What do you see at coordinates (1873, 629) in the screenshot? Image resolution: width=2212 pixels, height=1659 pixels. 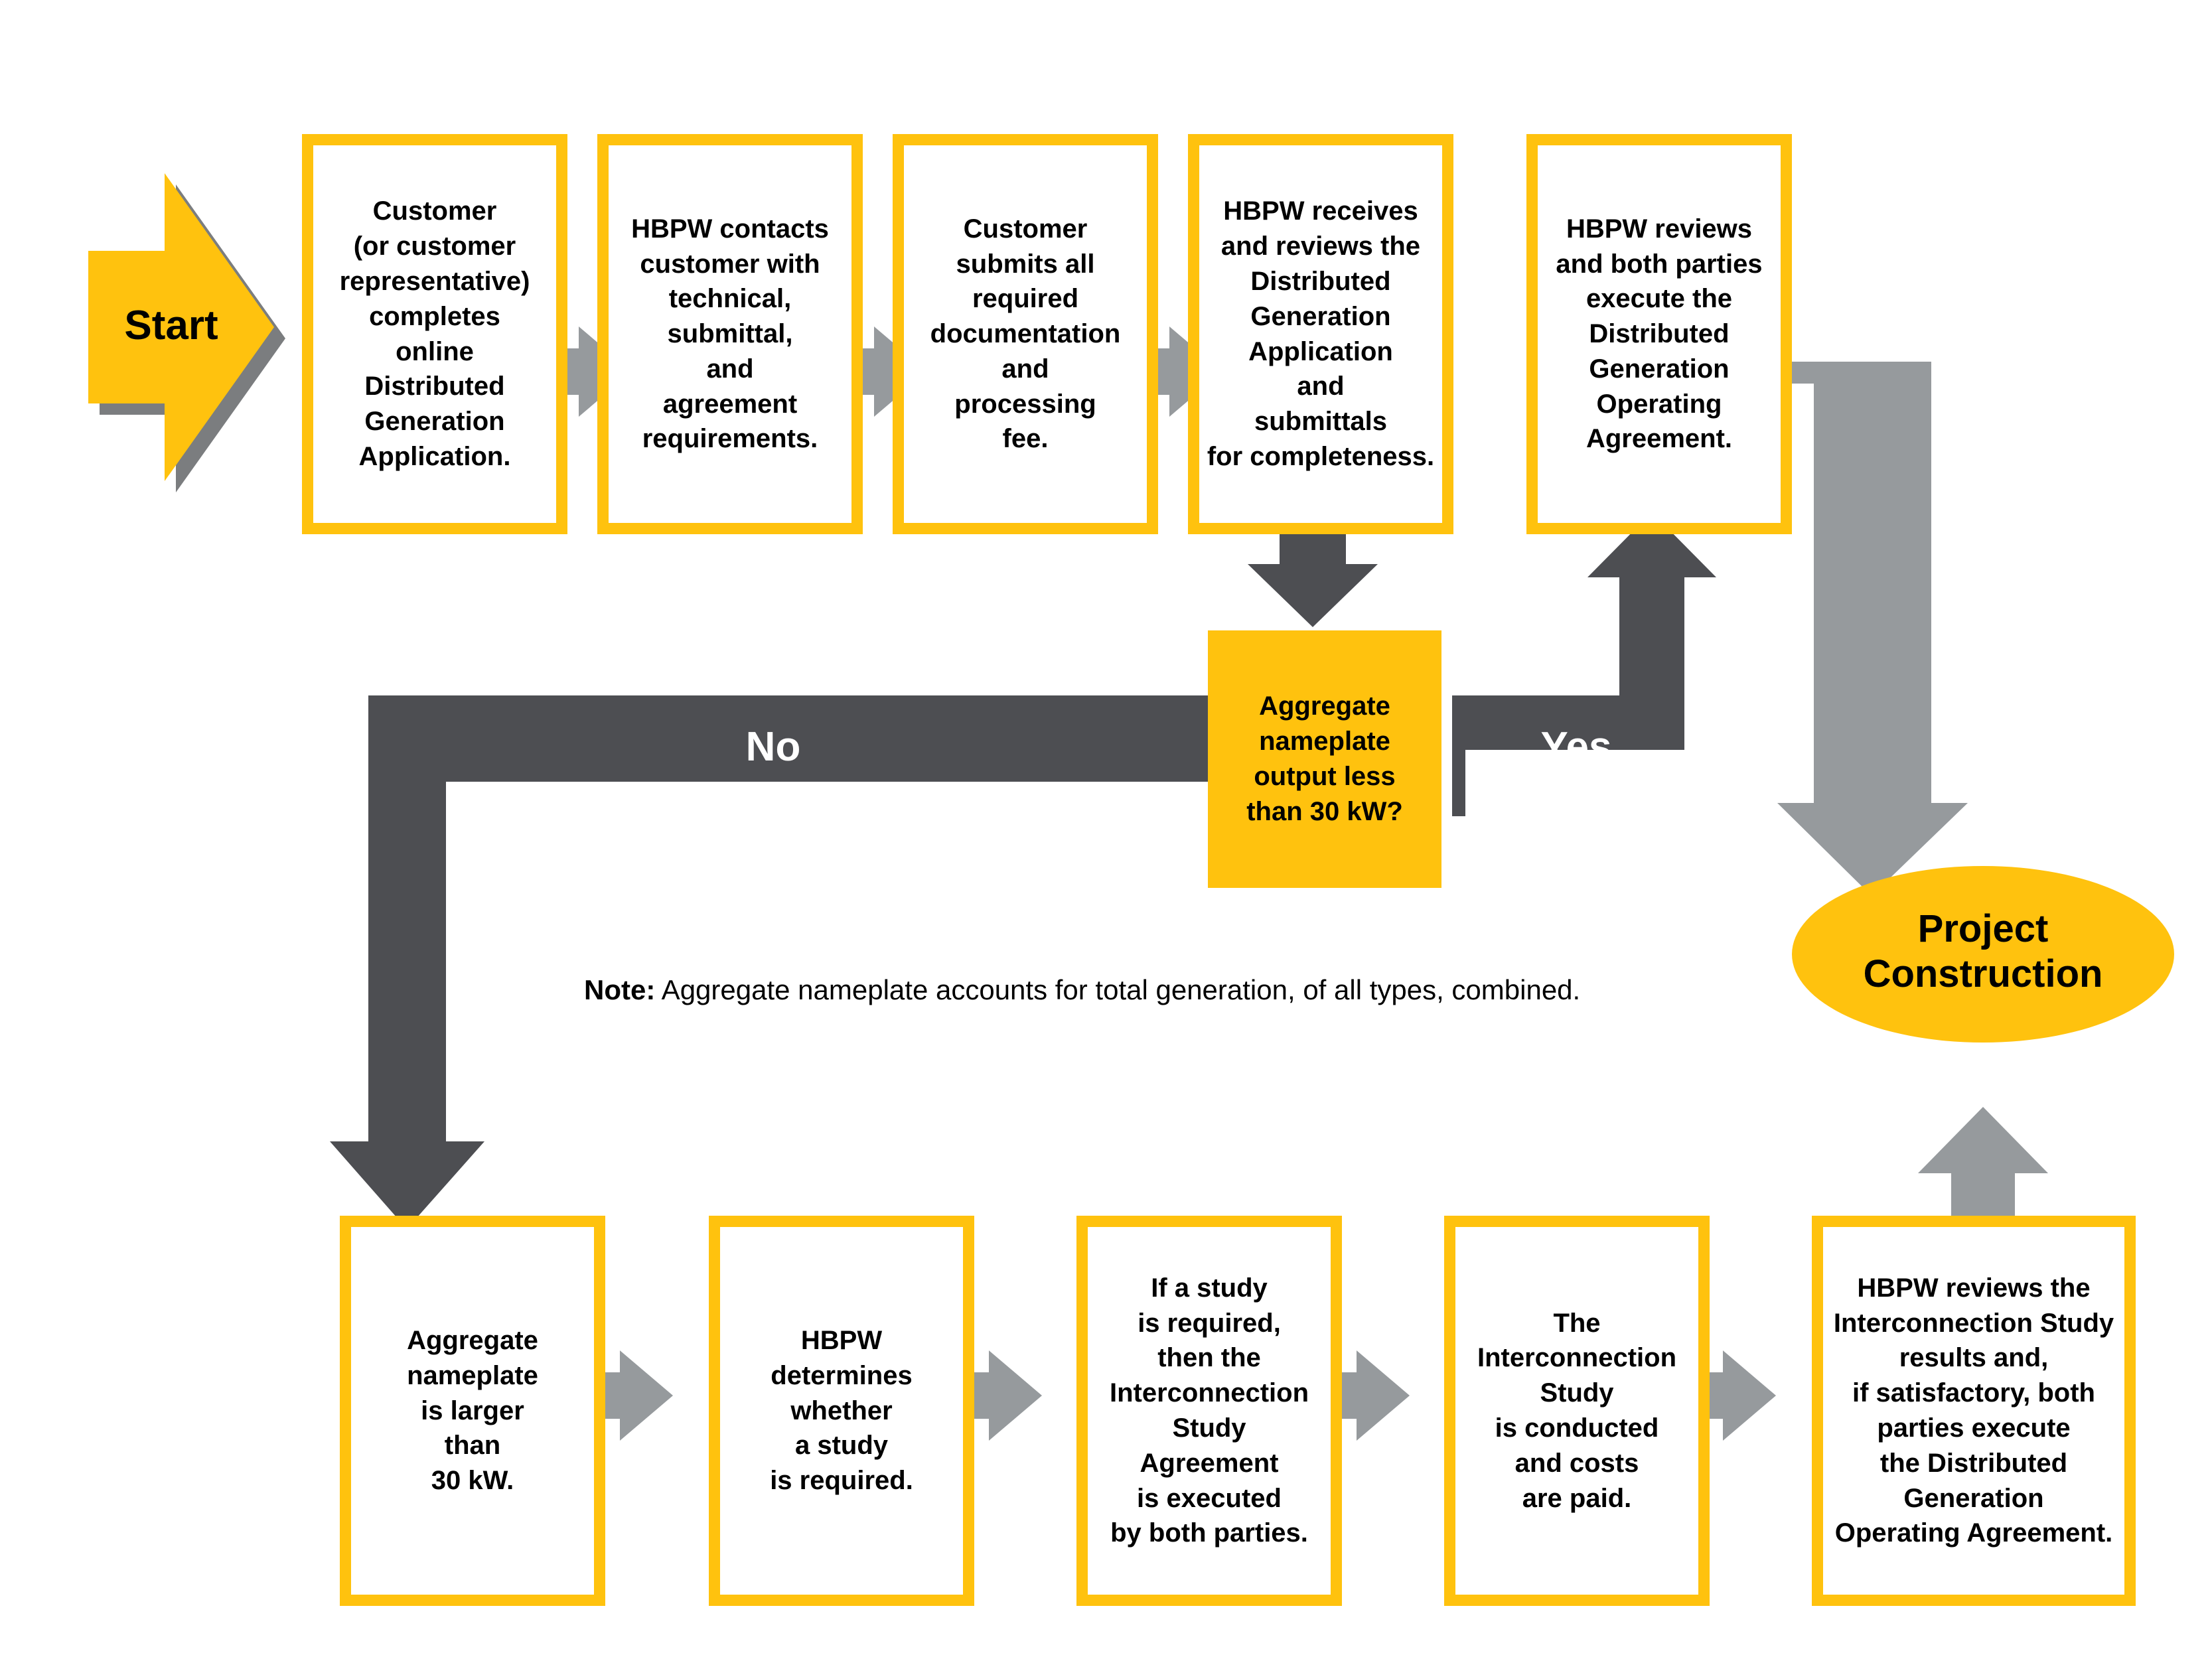 I see `arrow-to-construction` at bounding box center [1873, 629].